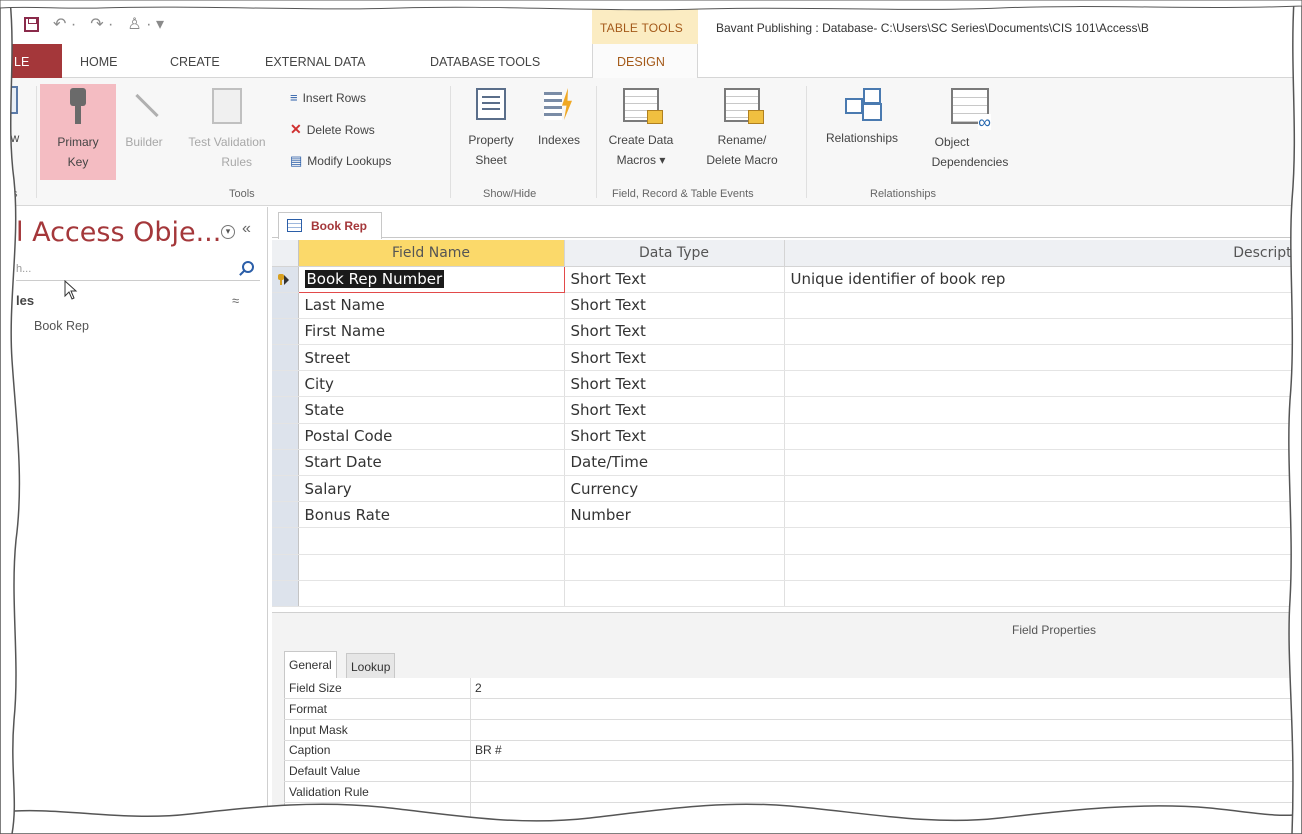 The height and width of the screenshot is (834, 1302). I want to click on builder-button: Builder, so click(144, 120).